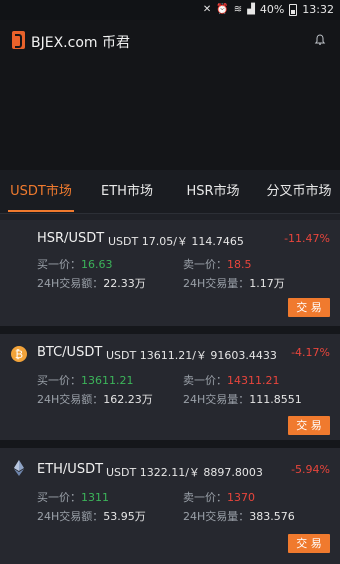 The image size is (340, 564). What do you see at coordinates (241, 497) in the screenshot?
I see `sell-value: 1370` at bounding box center [241, 497].